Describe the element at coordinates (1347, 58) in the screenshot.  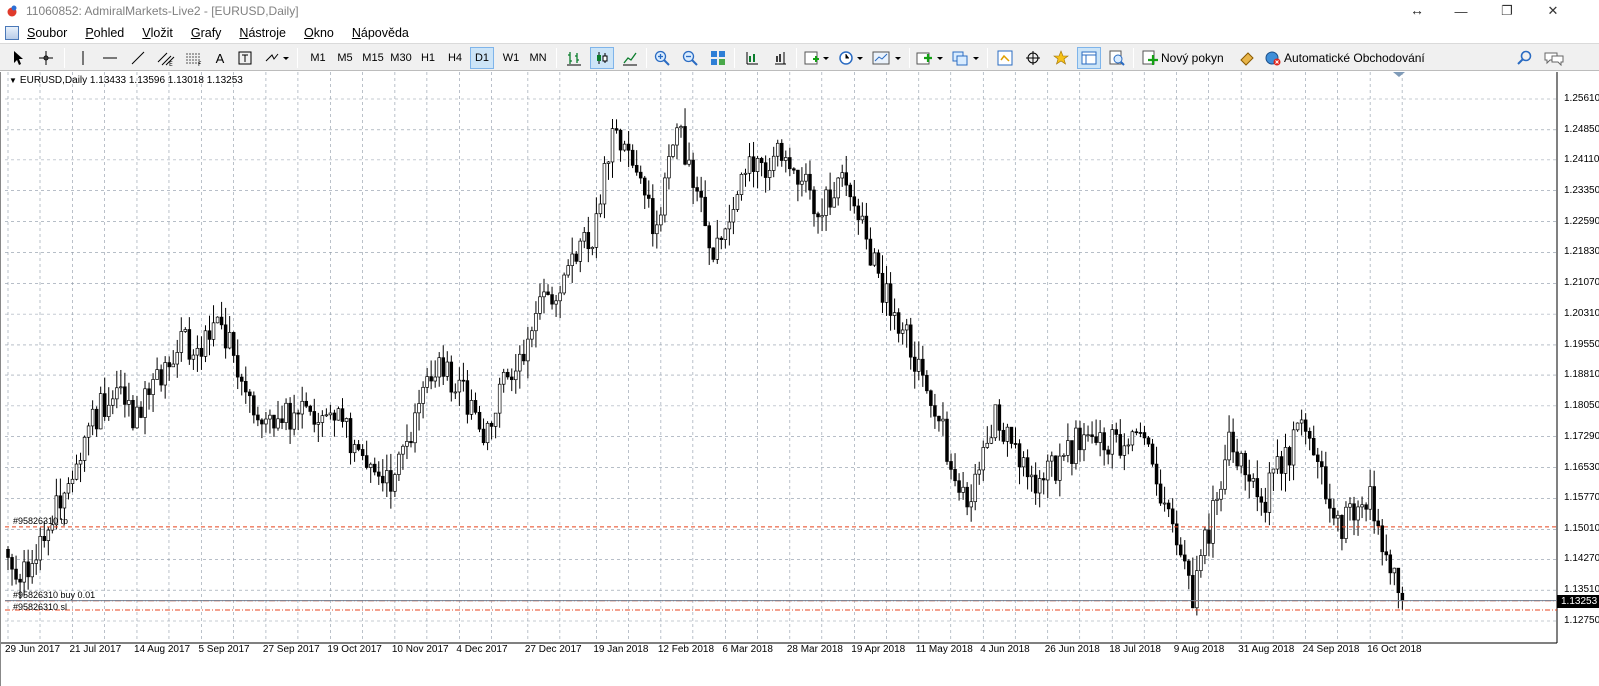
I see `auto-trading-button: Automatické Obchodování` at that location.